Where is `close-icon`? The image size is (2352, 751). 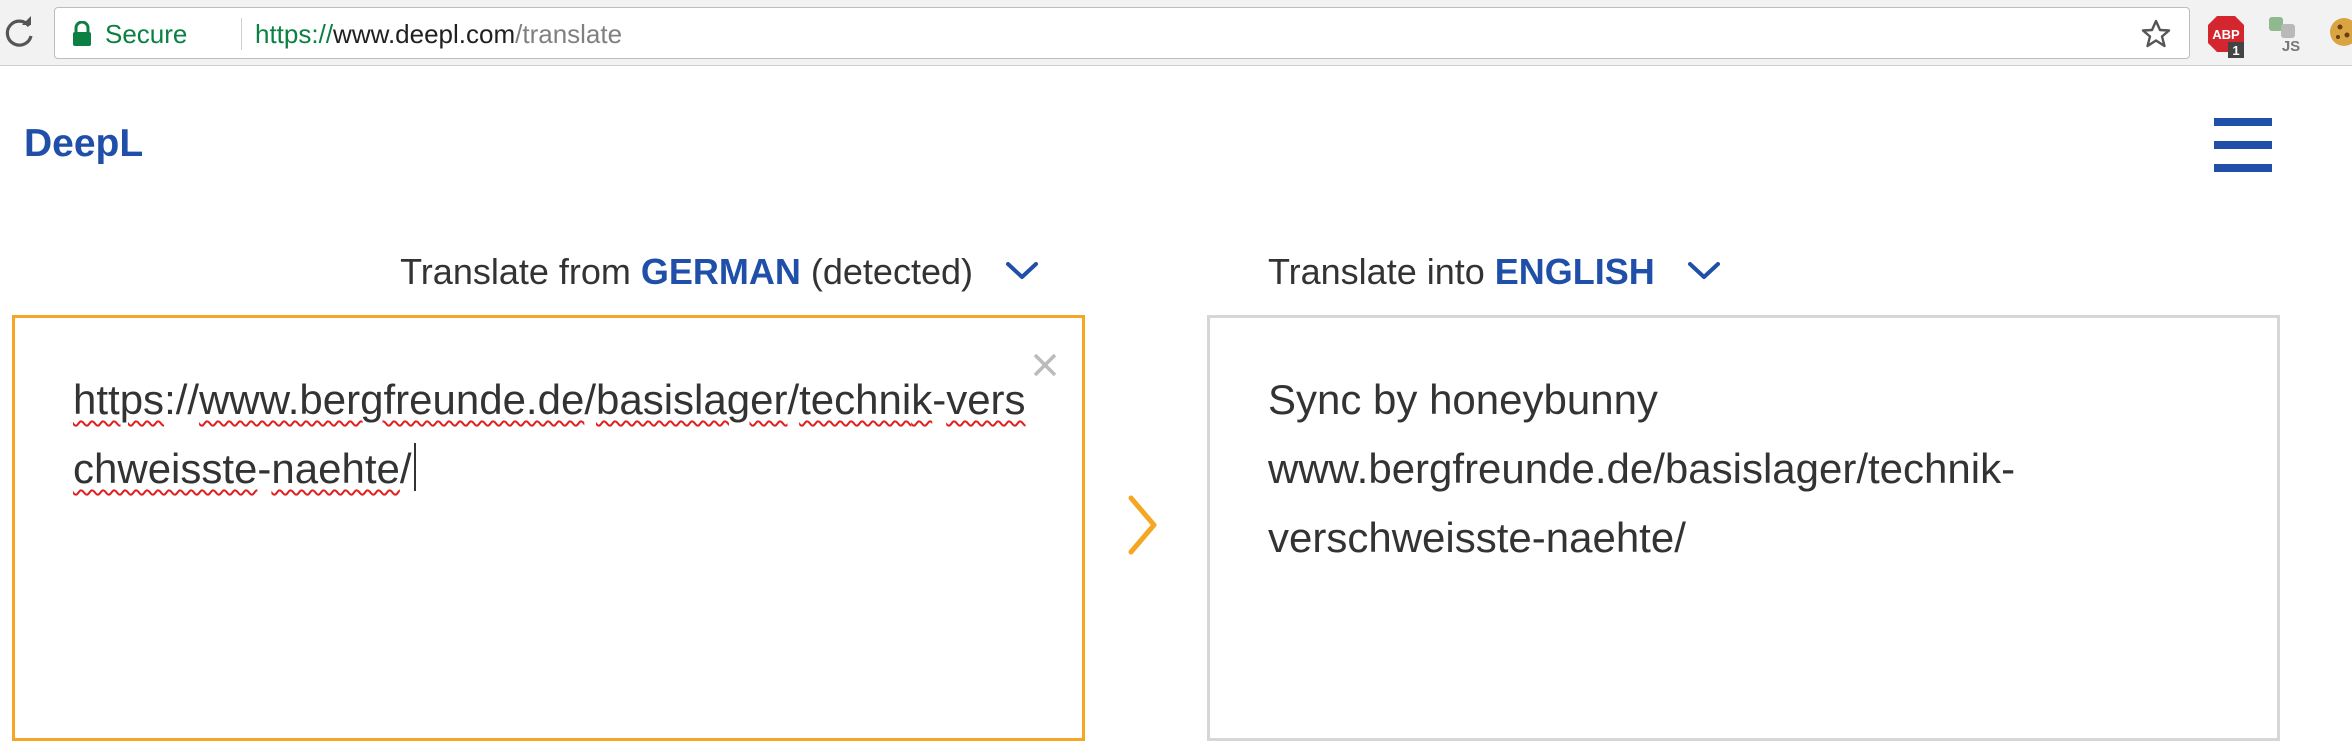 close-icon is located at coordinates (1045, 365).